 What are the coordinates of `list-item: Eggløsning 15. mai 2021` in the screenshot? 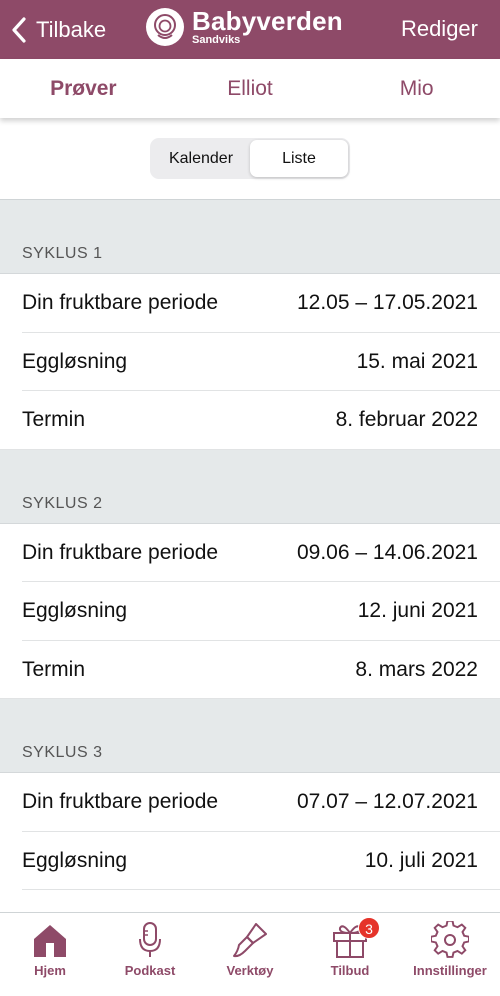 It's located at (250, 361).